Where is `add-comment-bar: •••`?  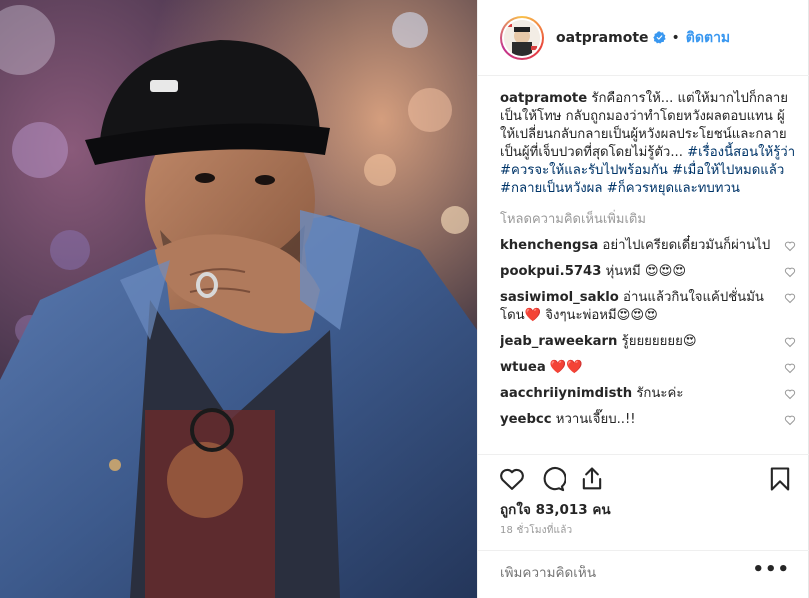
add-comment-bar: ••• is located at coordinates (643, 574).